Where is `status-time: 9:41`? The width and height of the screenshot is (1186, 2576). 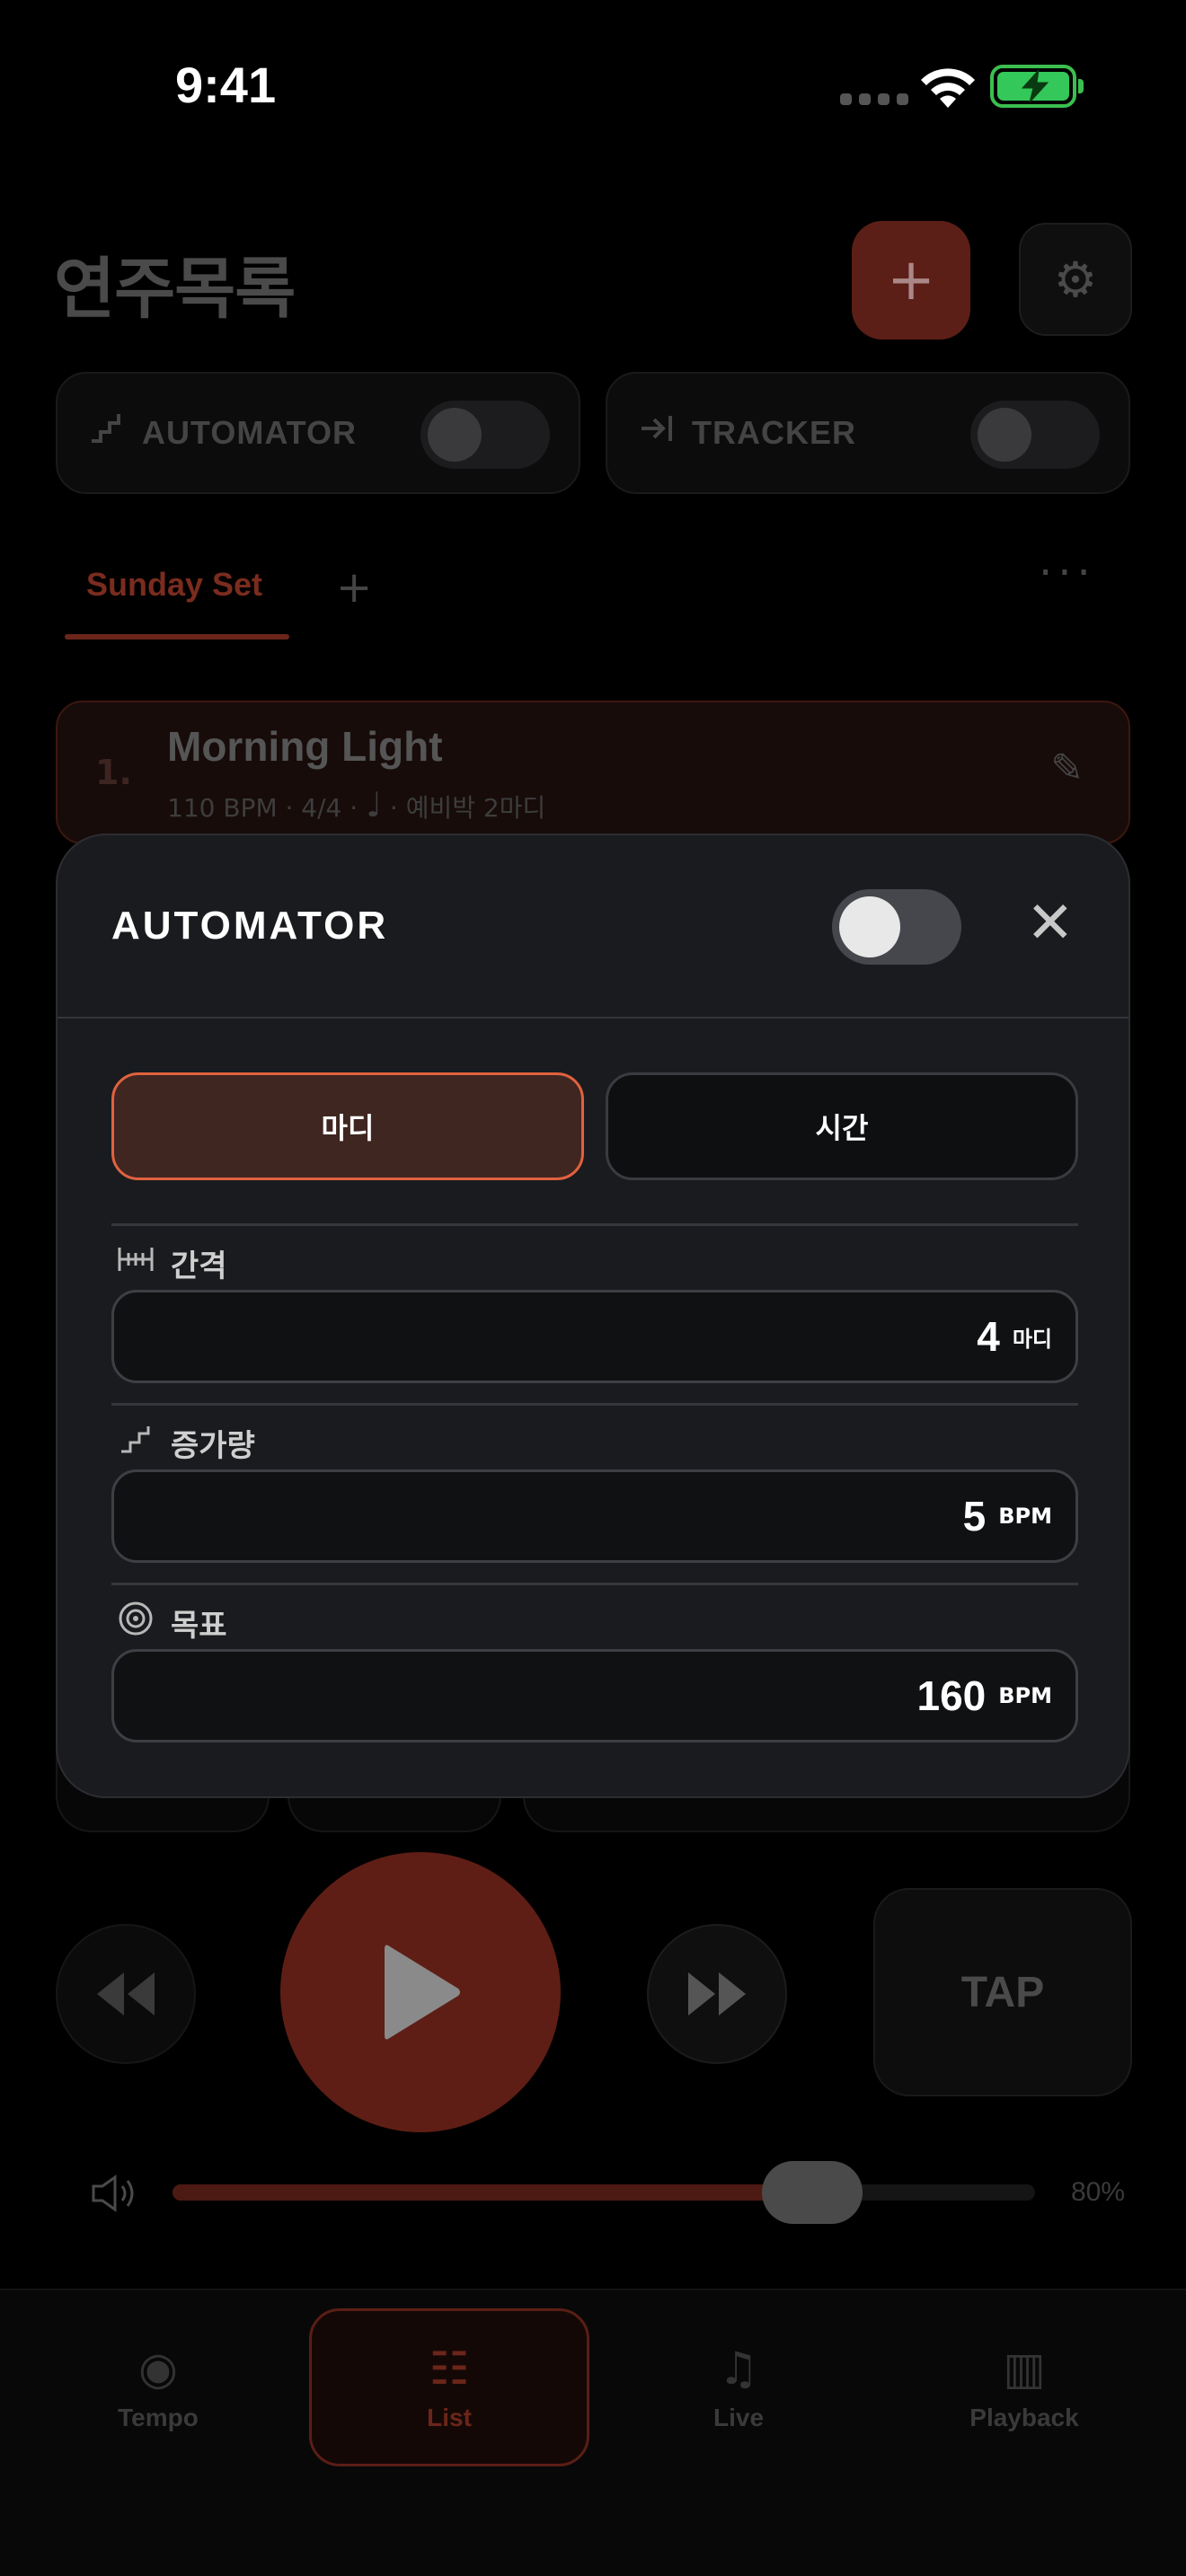 status-time: 9:41 is located at coordinates (226, 85).